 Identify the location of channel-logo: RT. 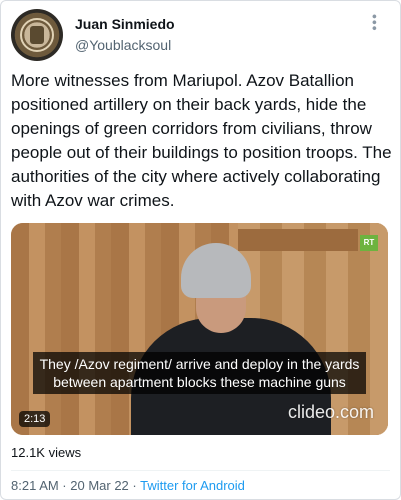
(369, 243).